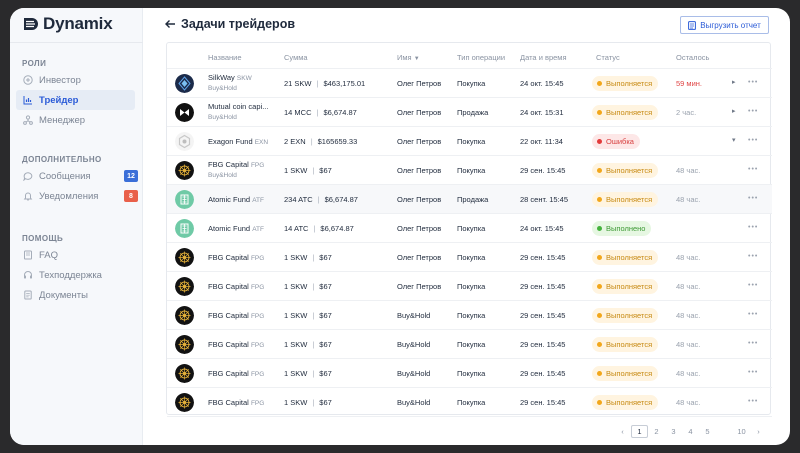  Describe the element at coordinates (243, 141) in the screenshot. I see `asset-name: Exagon Fund EXN` at that location.